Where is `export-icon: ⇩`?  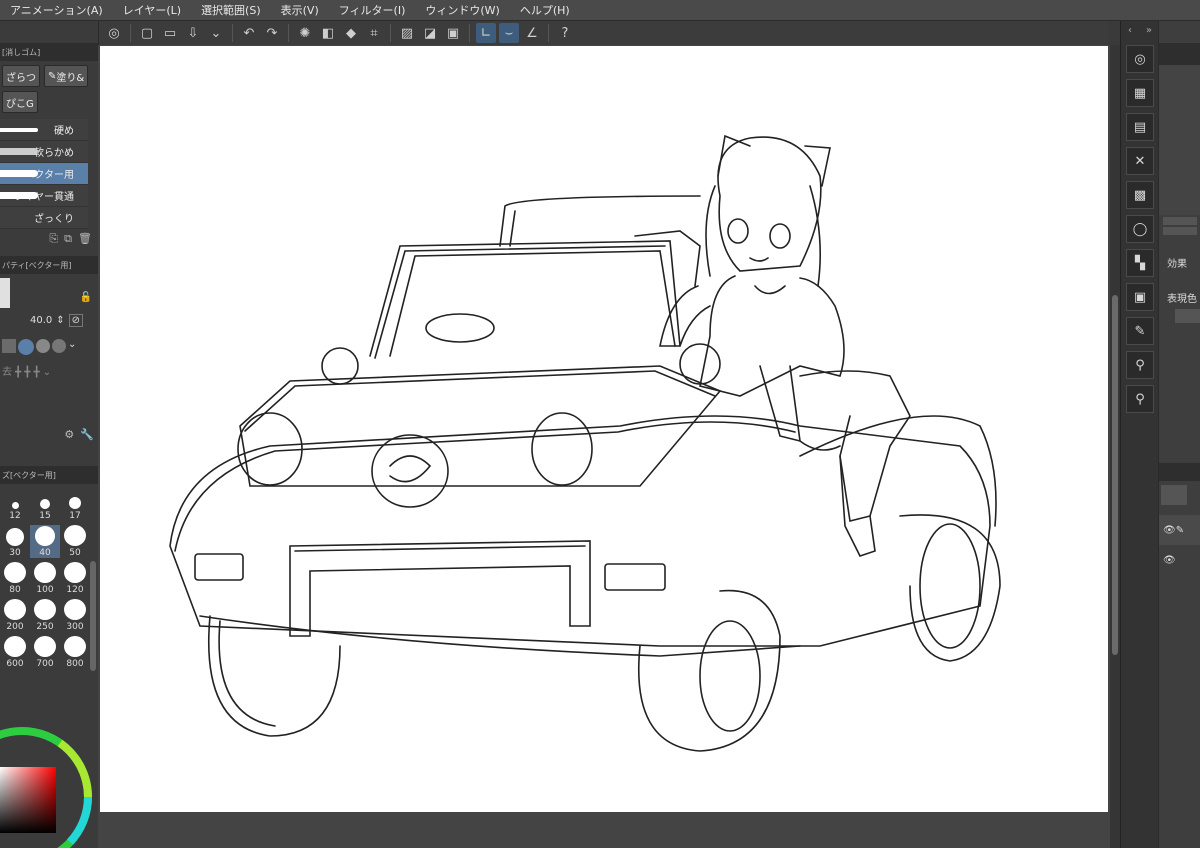 export-icon: ⇩ is located at coordinates (193, 33).